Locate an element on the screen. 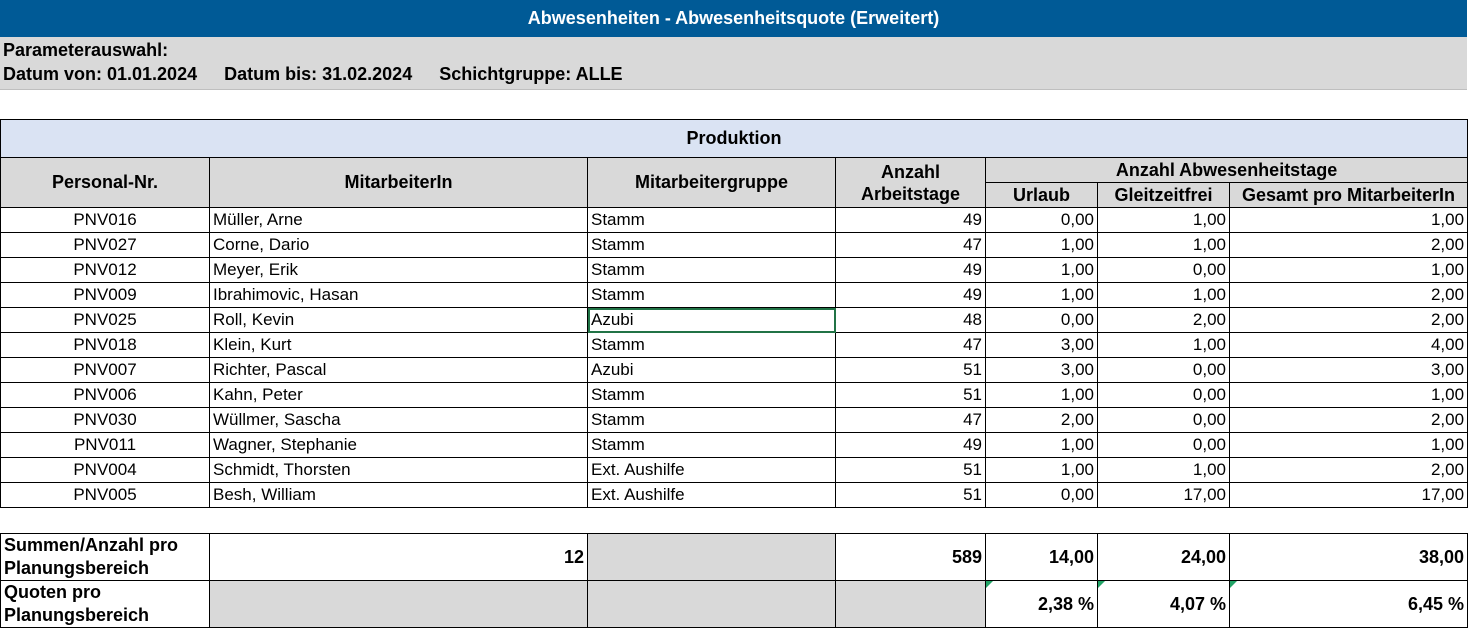 The image size is (1471, 637). quota-vacation: 2,38 % is located at coordinates (1041, 604).